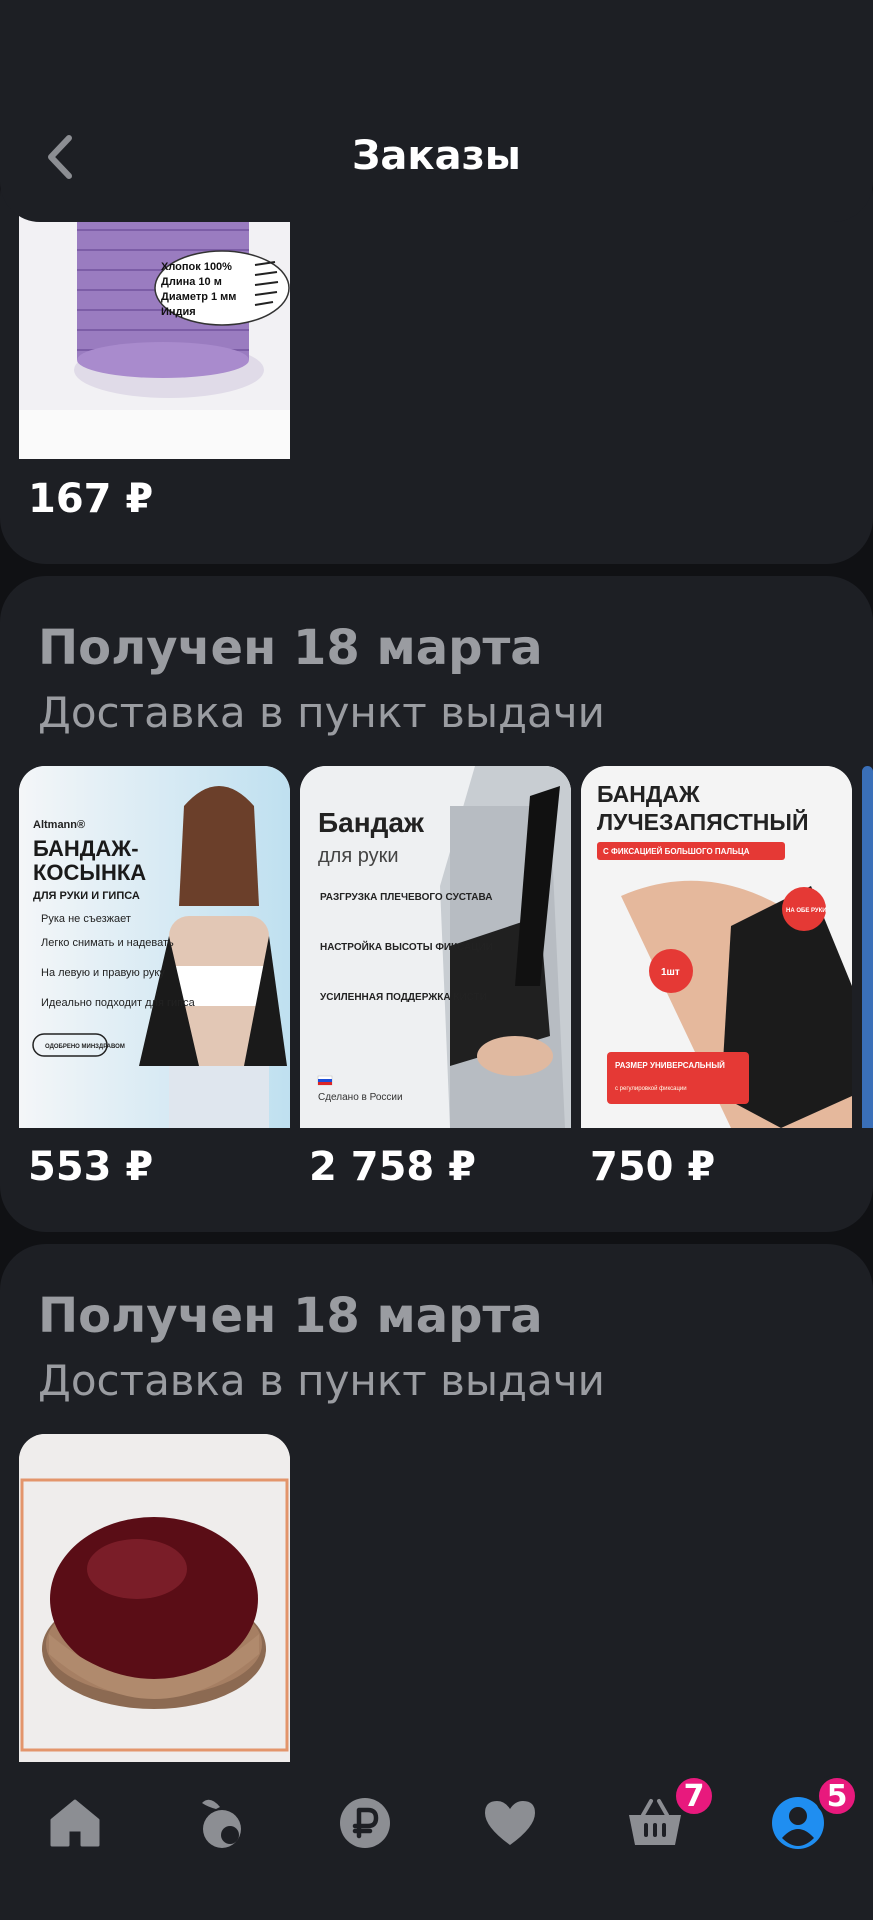 This screenshot has width=873, height=1920. What do you see at coordinates (154, 1599) in the screenshot?
I see `product-image-pincushion` at bounding box center [154, 1599].